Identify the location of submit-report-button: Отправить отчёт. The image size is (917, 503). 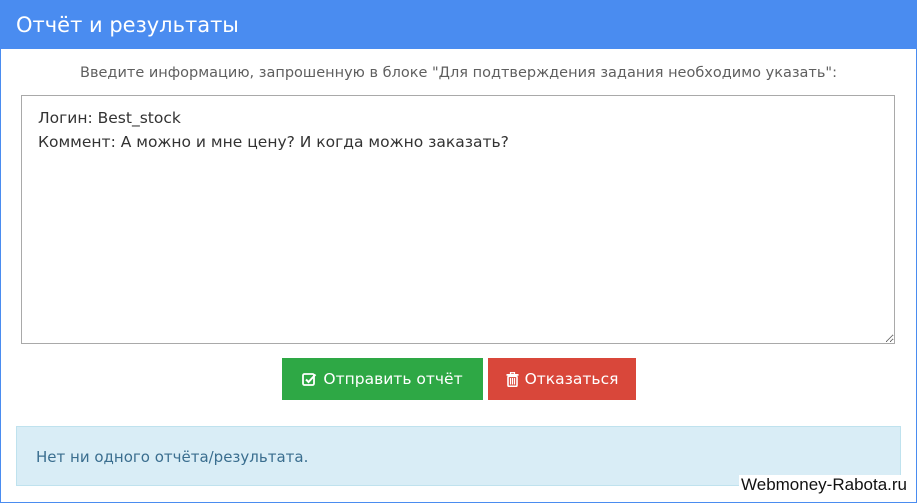
(382, 379).